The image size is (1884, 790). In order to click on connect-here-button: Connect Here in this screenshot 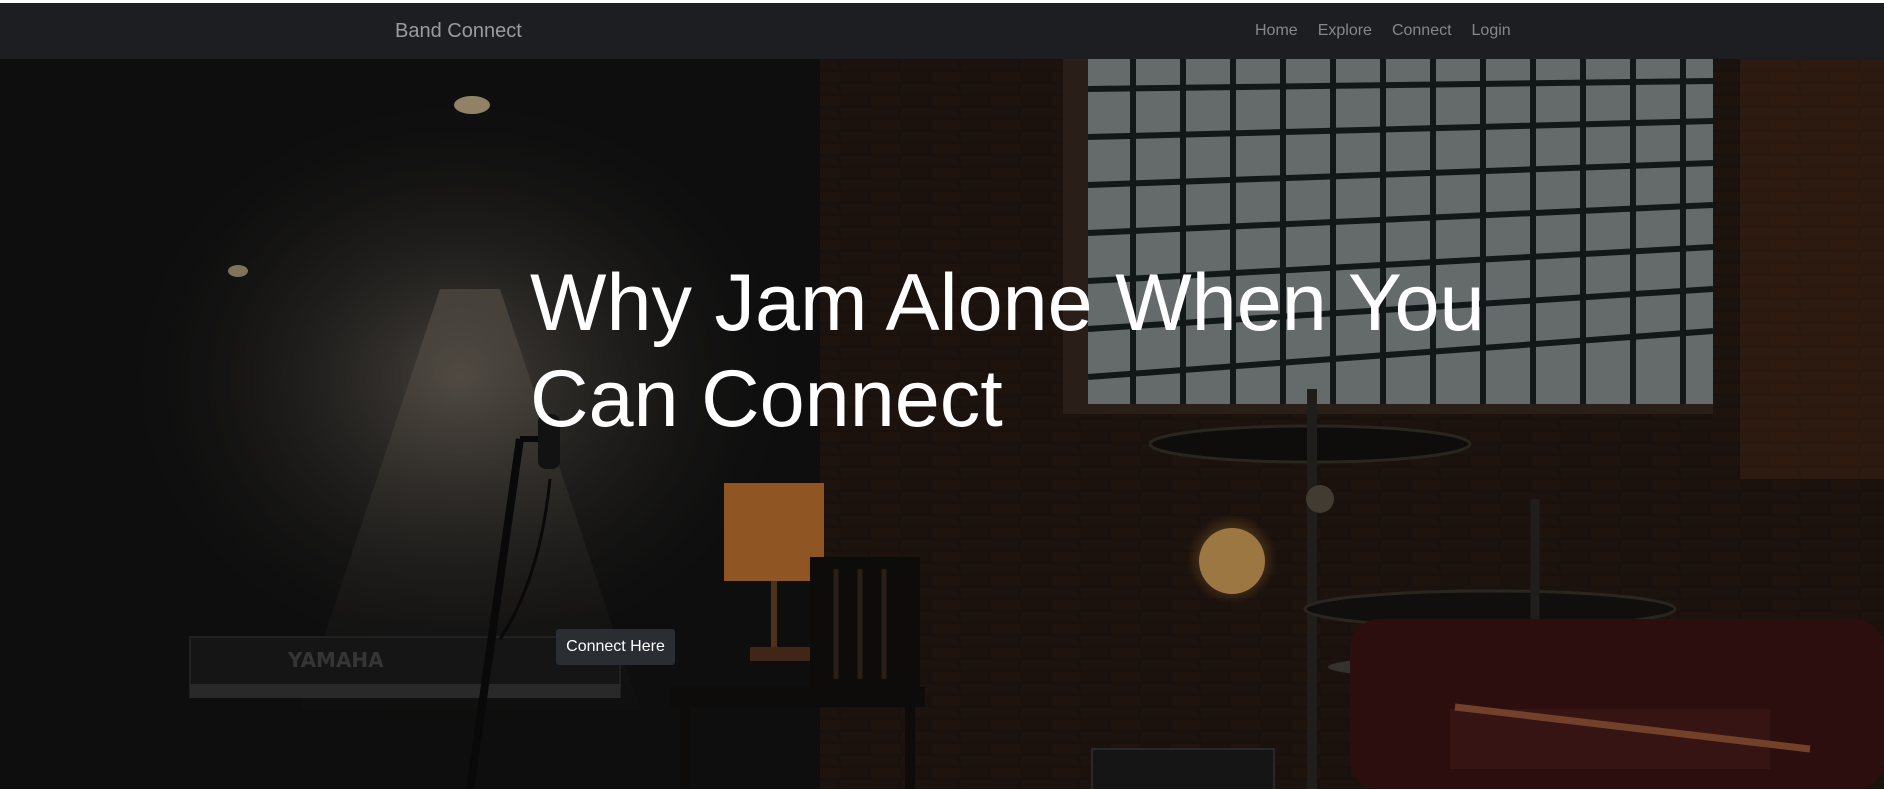, I will do `click(615, 647)`.